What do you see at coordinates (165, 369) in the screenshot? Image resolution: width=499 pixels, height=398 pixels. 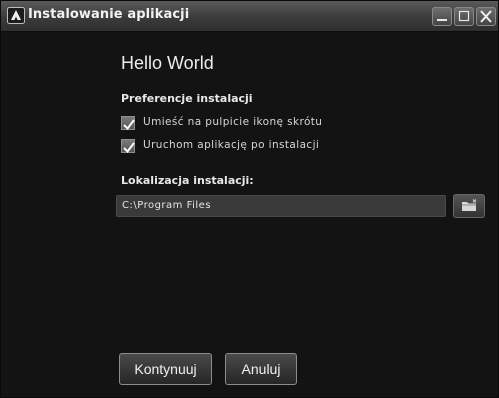 I see `continue-button: Kontynuuj` at bounding box center [165, 369].